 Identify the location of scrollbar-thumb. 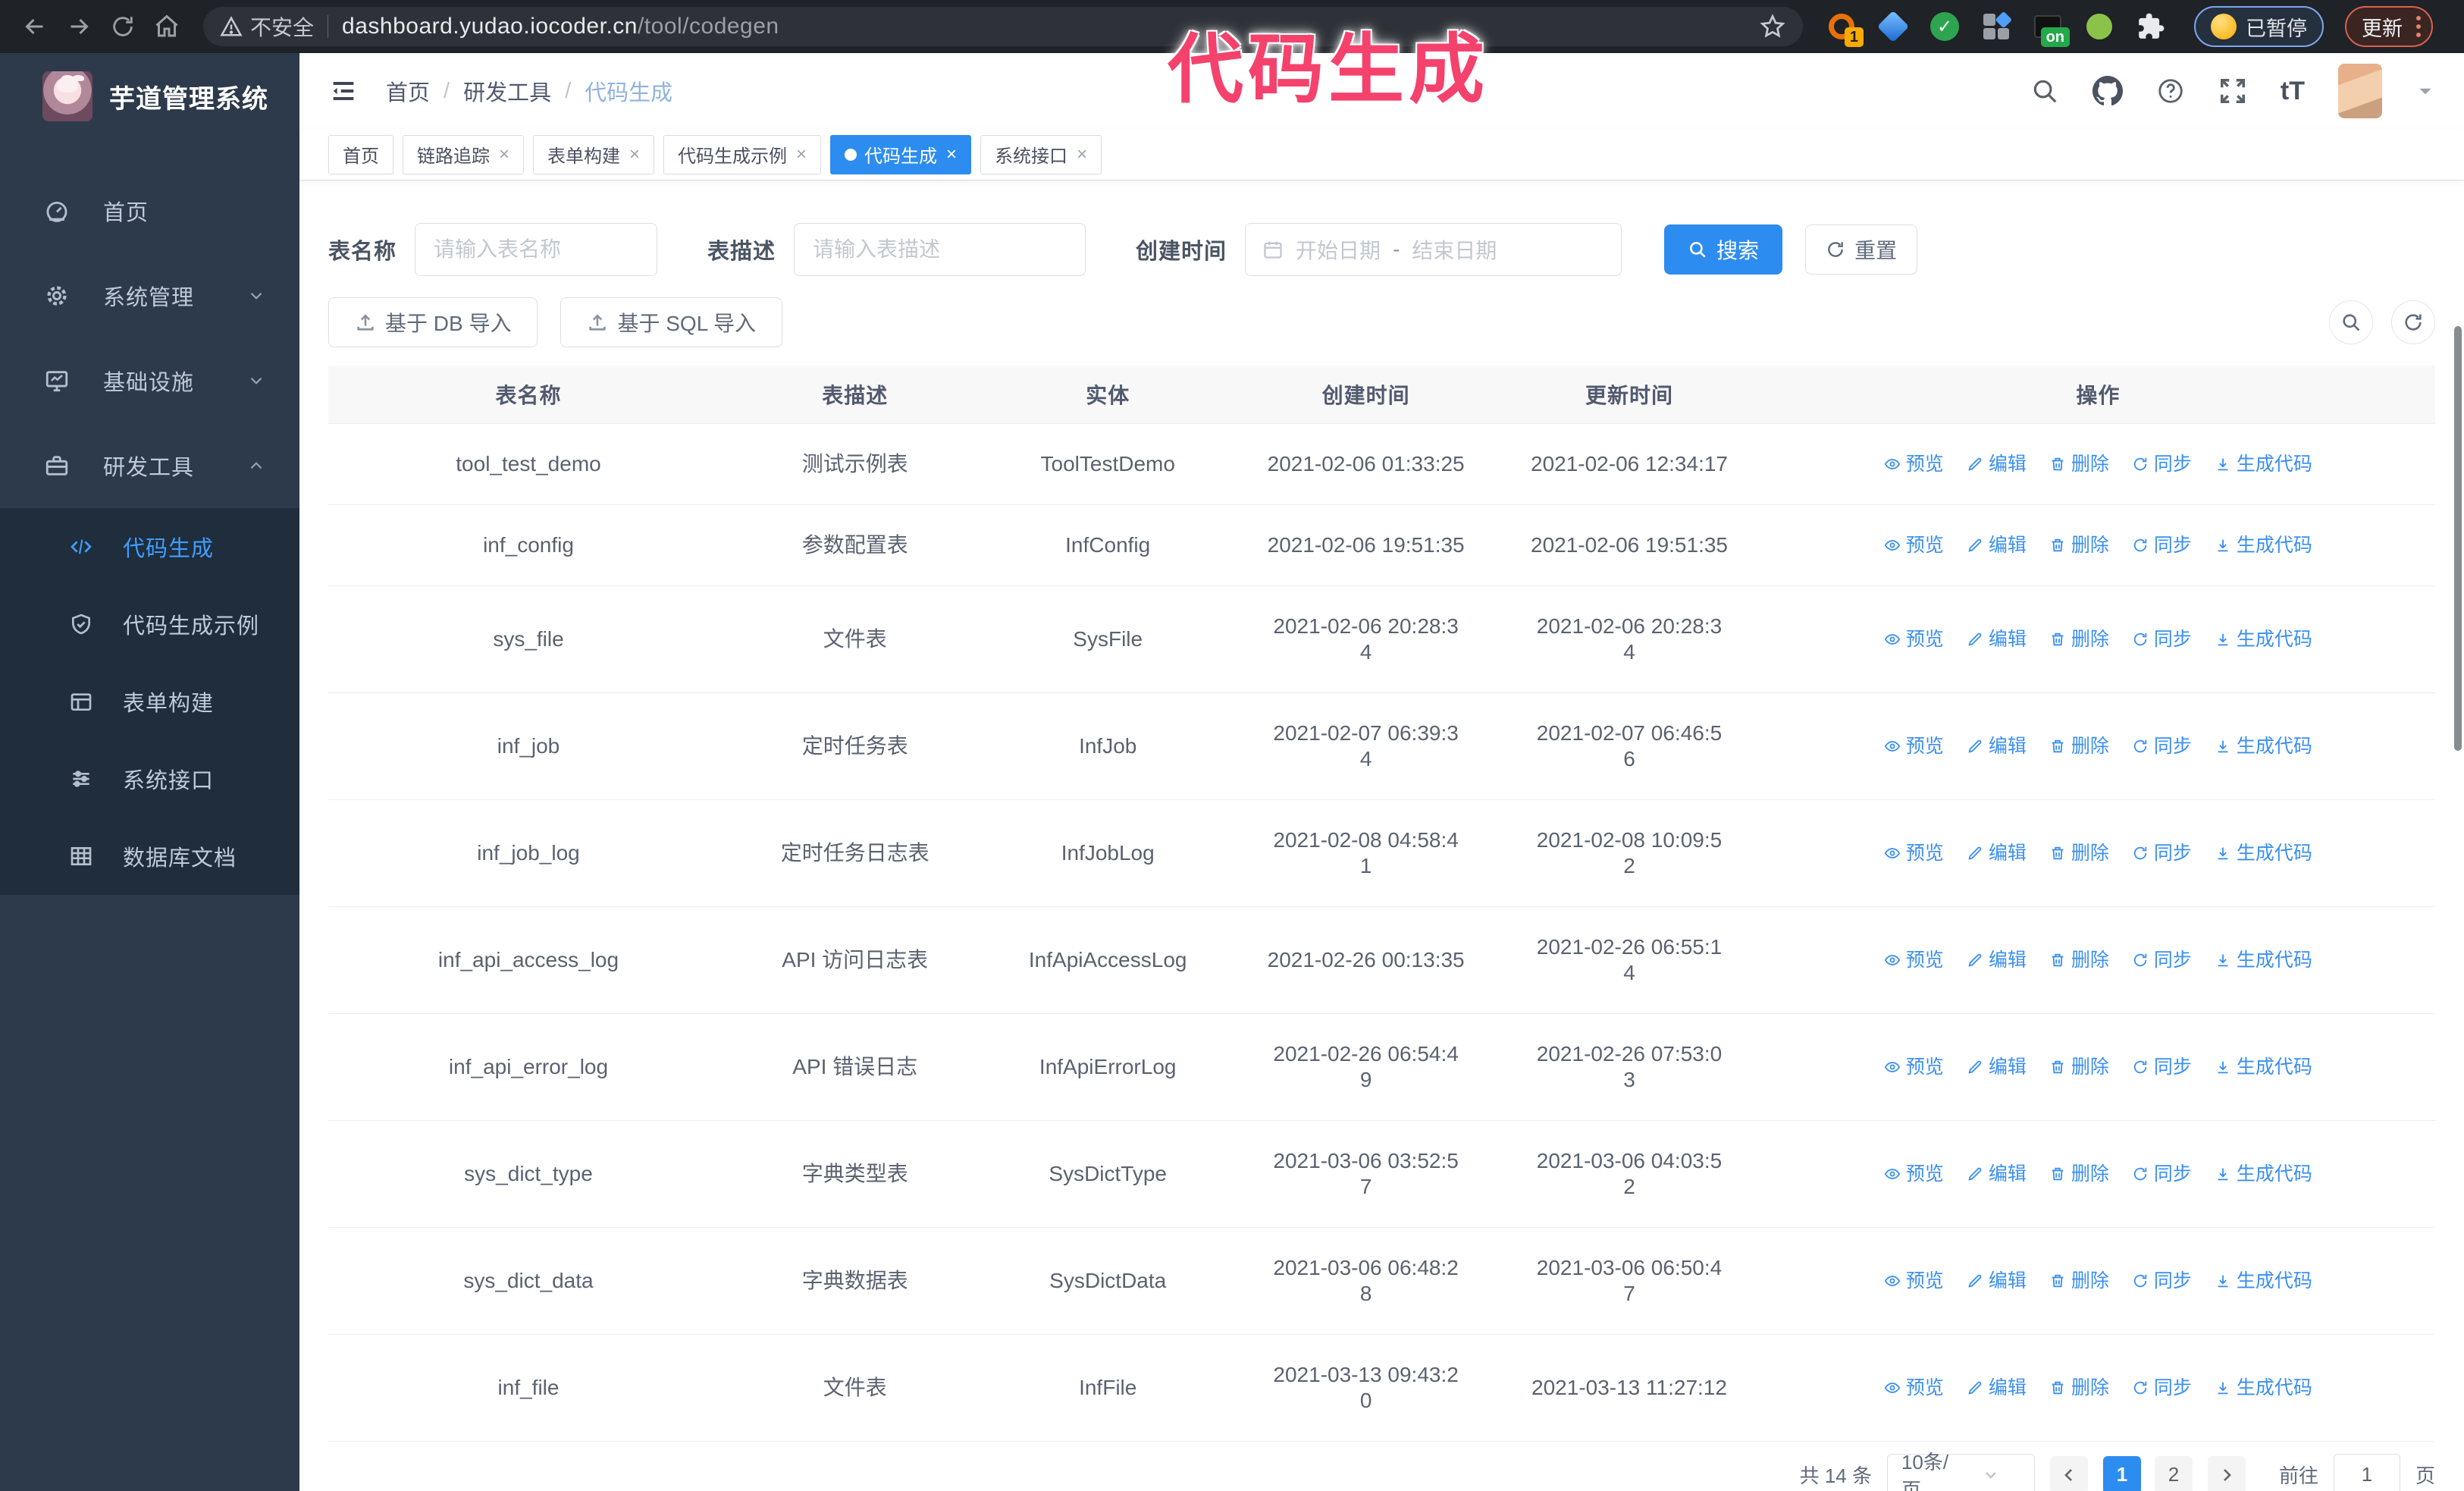
(2458, 538).